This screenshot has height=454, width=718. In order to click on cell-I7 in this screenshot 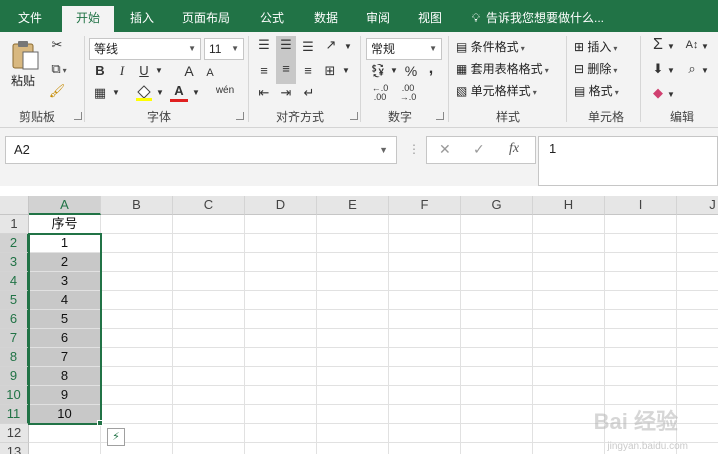, I will do `click(641, 338)`.